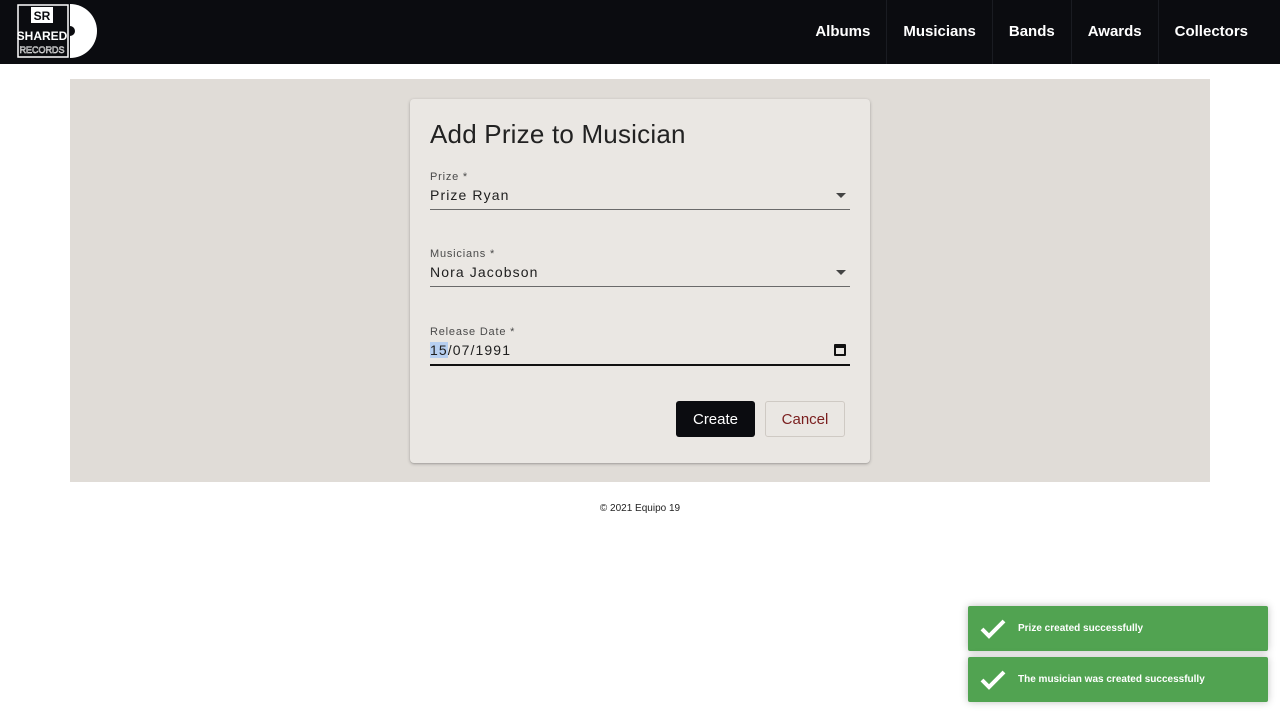 Image resolution: width=1280 pixels, height=720 pixels. What do you see at coordinates (640, 286) in the screenshot?
I see `musician-underline` at bounding box center [640, 286].